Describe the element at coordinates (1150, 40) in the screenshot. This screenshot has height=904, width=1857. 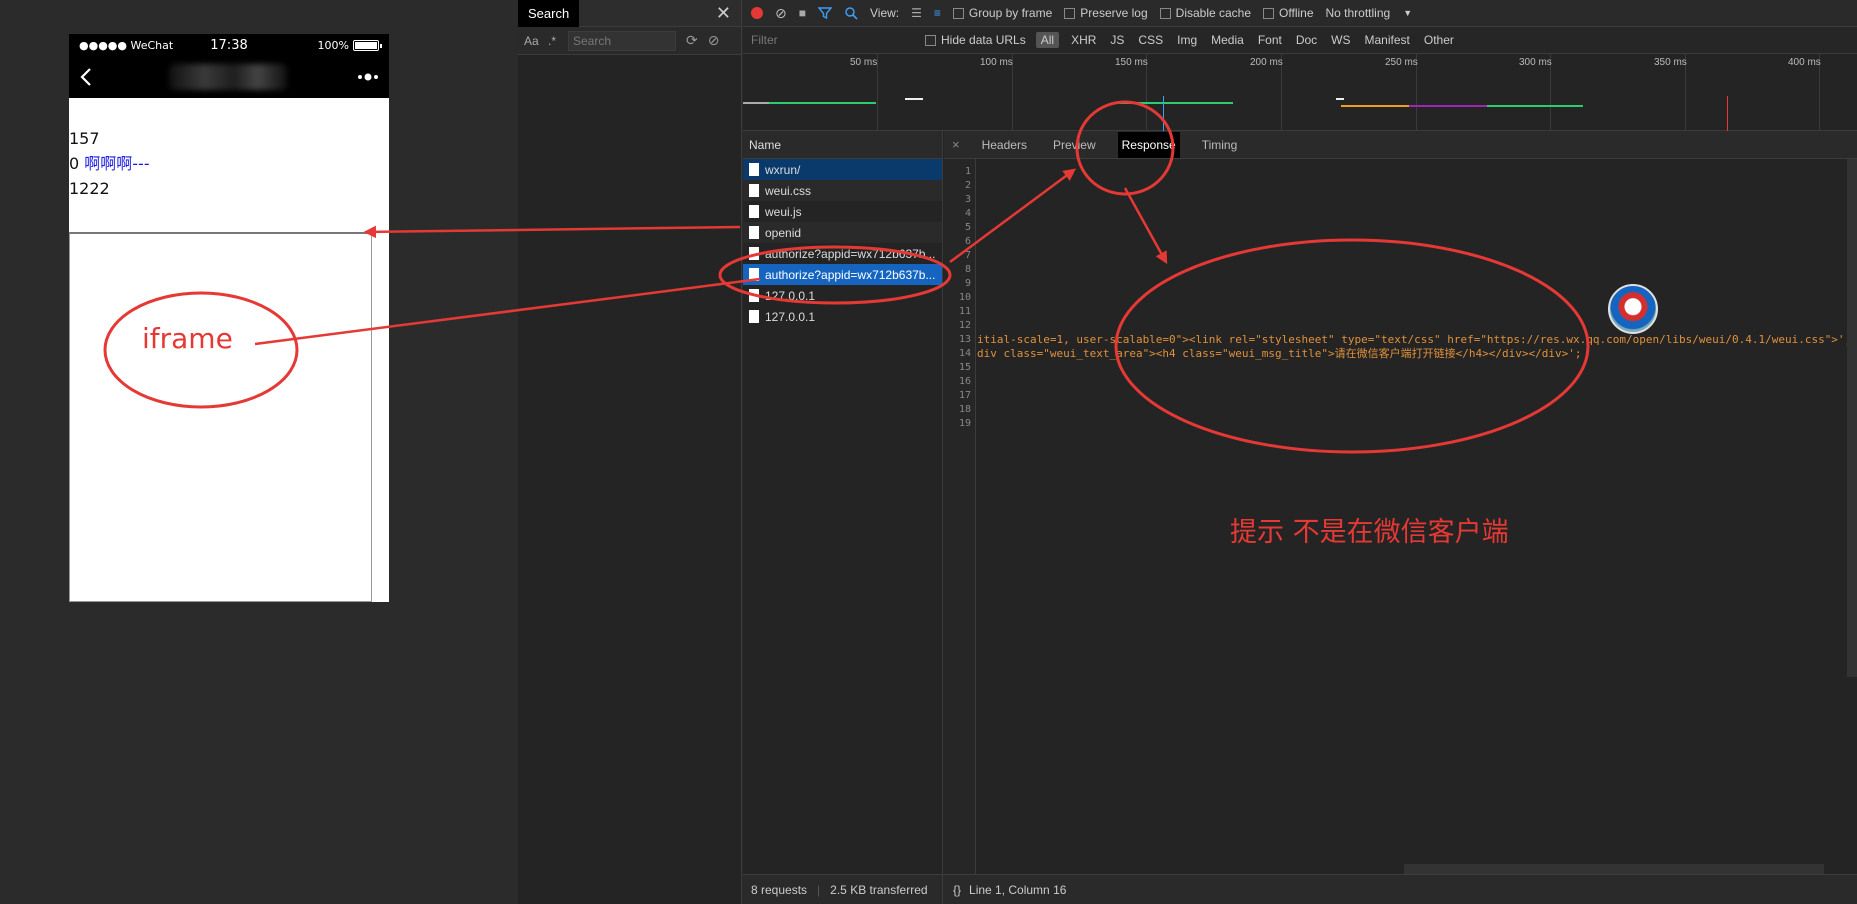
I see `type-filter-css: CSS` at that location.